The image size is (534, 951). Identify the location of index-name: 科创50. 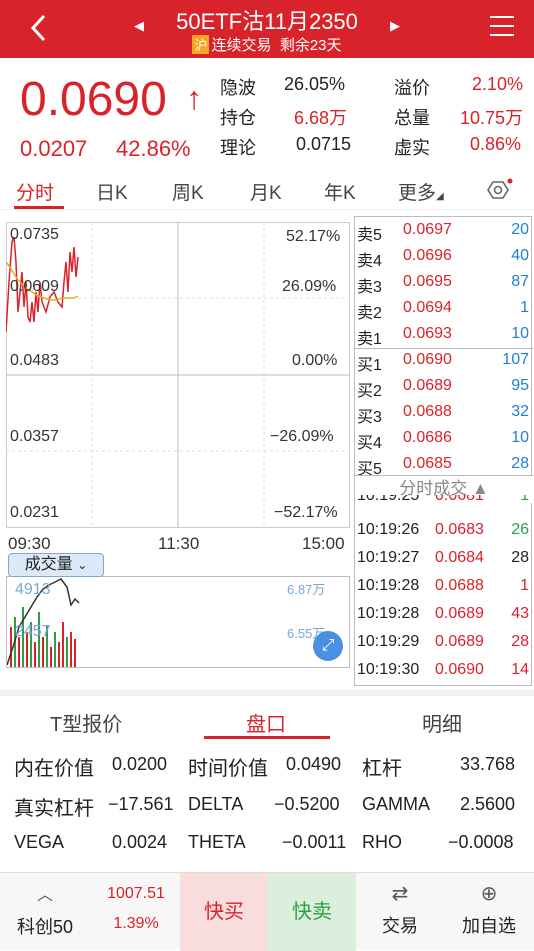
(45, 927).